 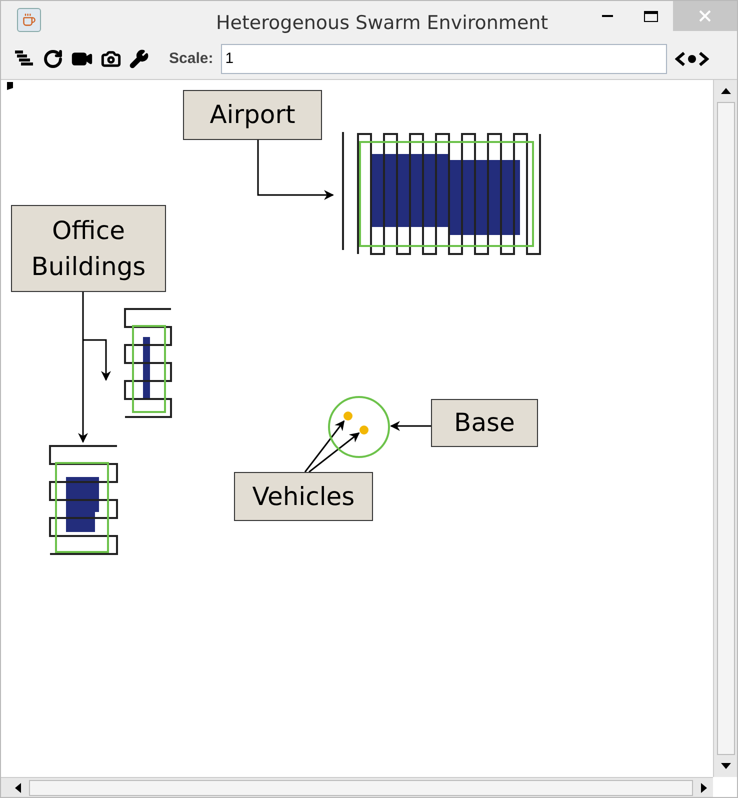 What do you see at coordinates (53, 59) in the screenshot?
I see `refresh-icon` at bounding box center [53, 59].